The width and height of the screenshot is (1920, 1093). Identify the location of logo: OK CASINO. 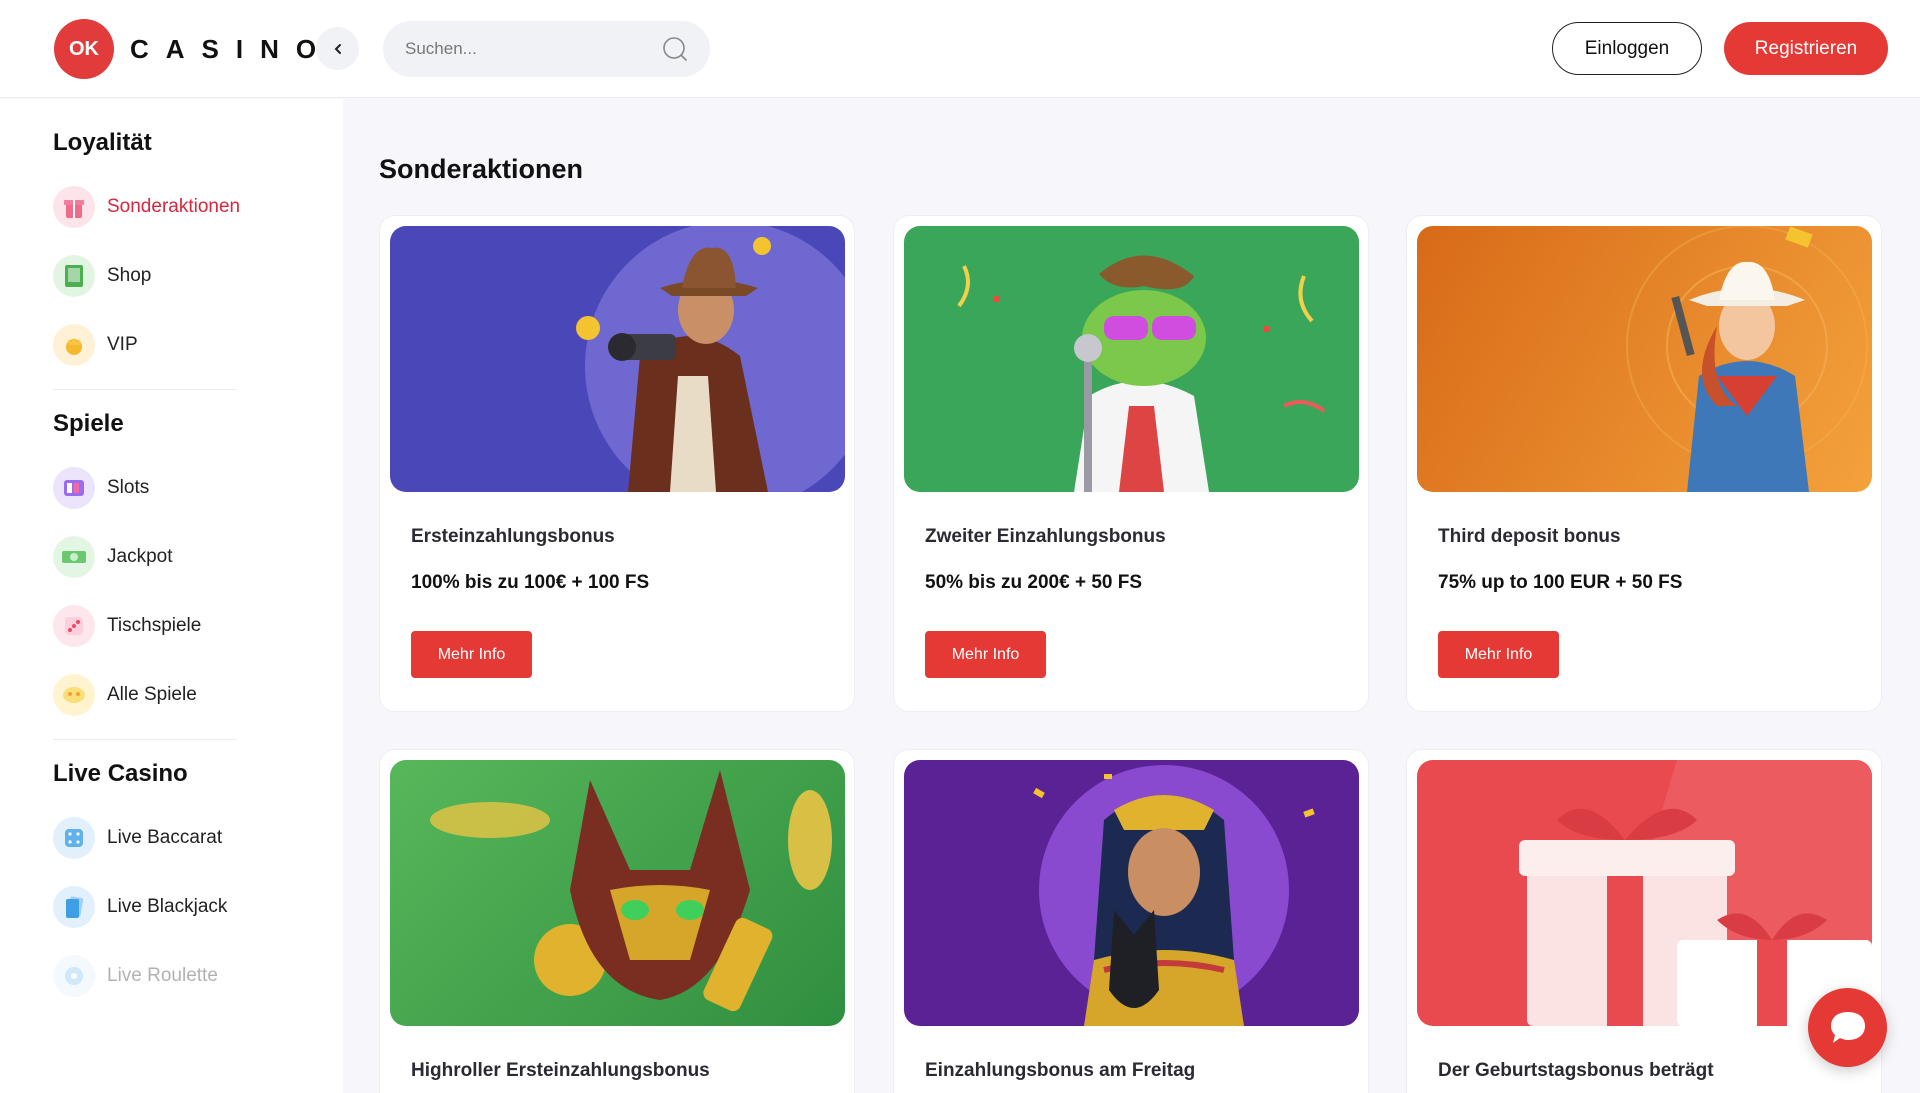
(193, 49).